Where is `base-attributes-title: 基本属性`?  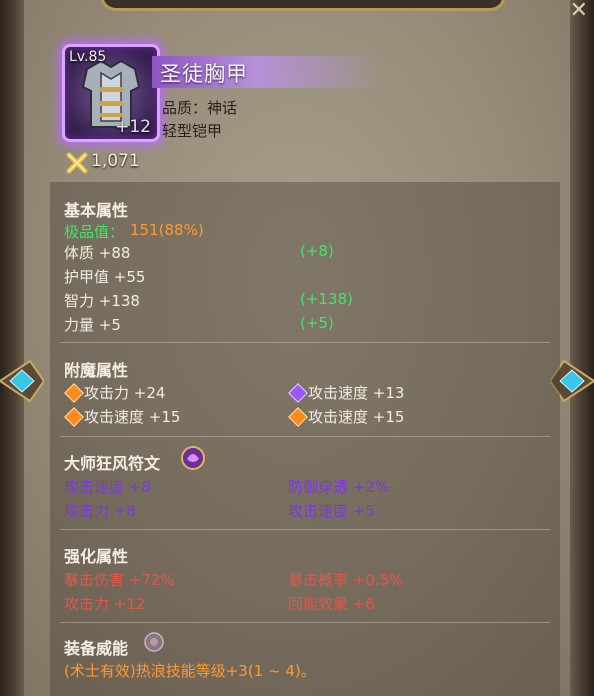 base-attributes-title: 基本属性 is located at coordinates (96, 210).